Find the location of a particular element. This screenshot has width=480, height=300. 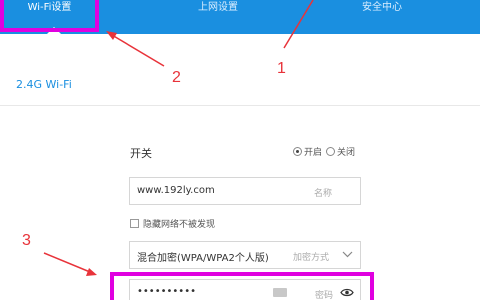

annotation-number-2: 2 is located at coordinates (176, 77).